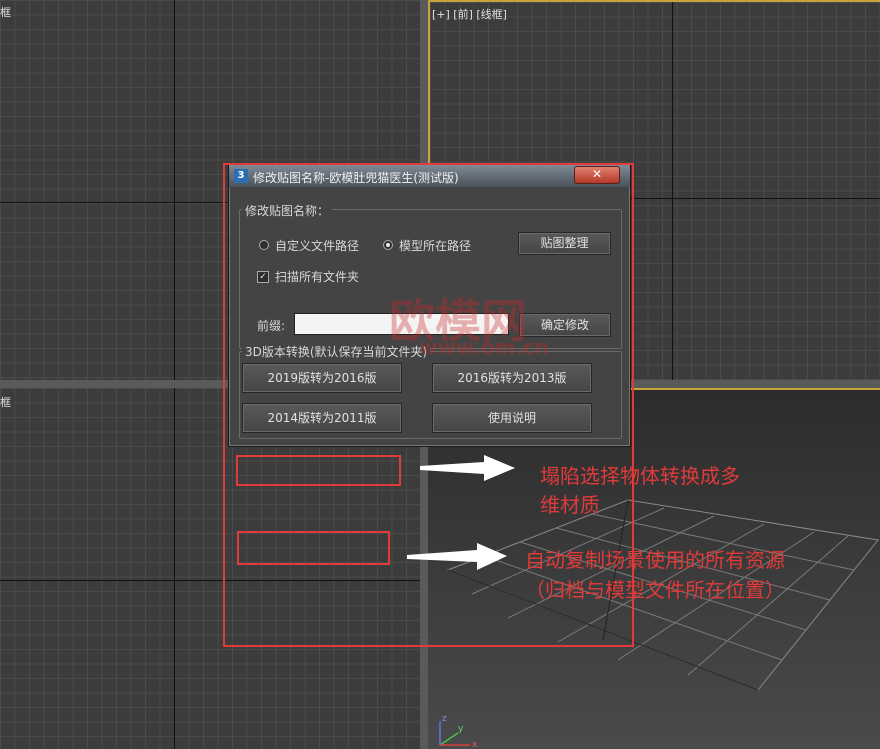 This screenshot has width=880, height=749. What do you see at coordinates (461, 729) in the screenshot?
I see `axis-y-label: y` at bounding box center [461, 729].